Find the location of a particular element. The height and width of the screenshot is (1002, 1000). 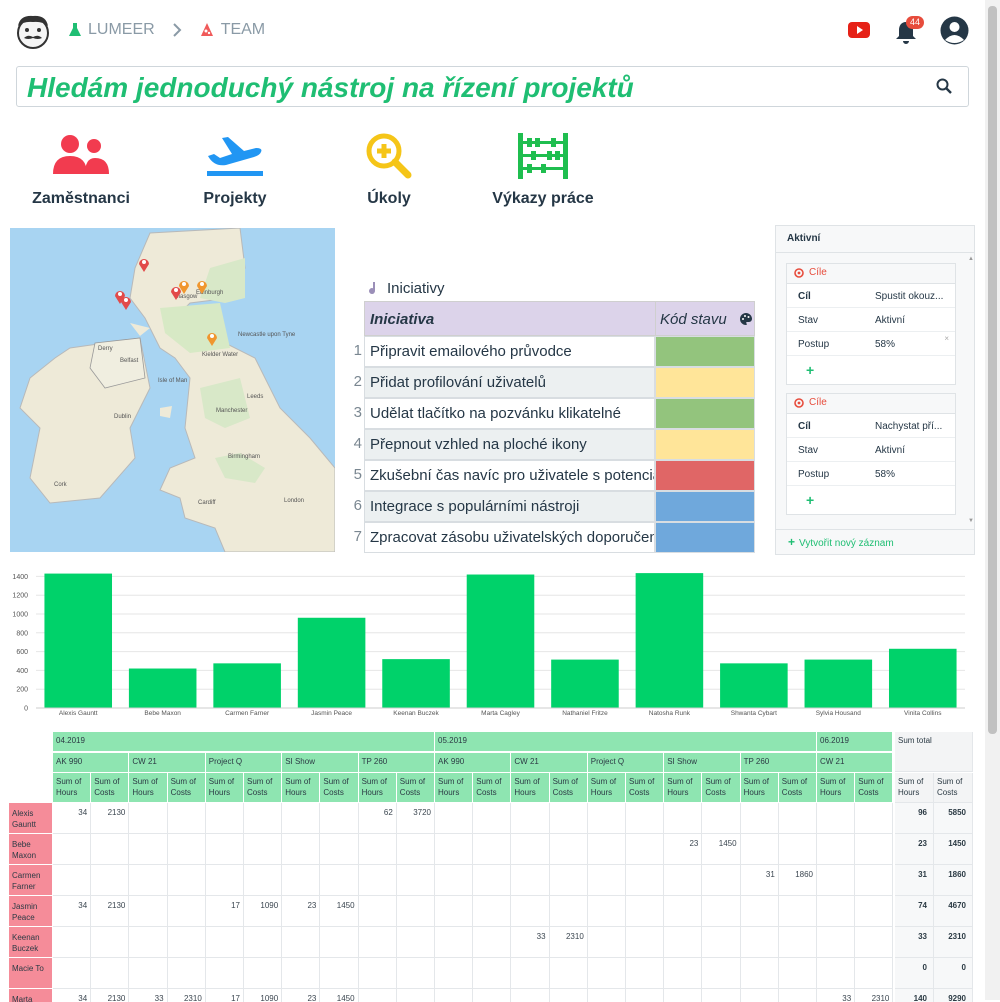

table-row: 4 Přepnout vzhled na ploché ikony is located at coordinates (547, 444).